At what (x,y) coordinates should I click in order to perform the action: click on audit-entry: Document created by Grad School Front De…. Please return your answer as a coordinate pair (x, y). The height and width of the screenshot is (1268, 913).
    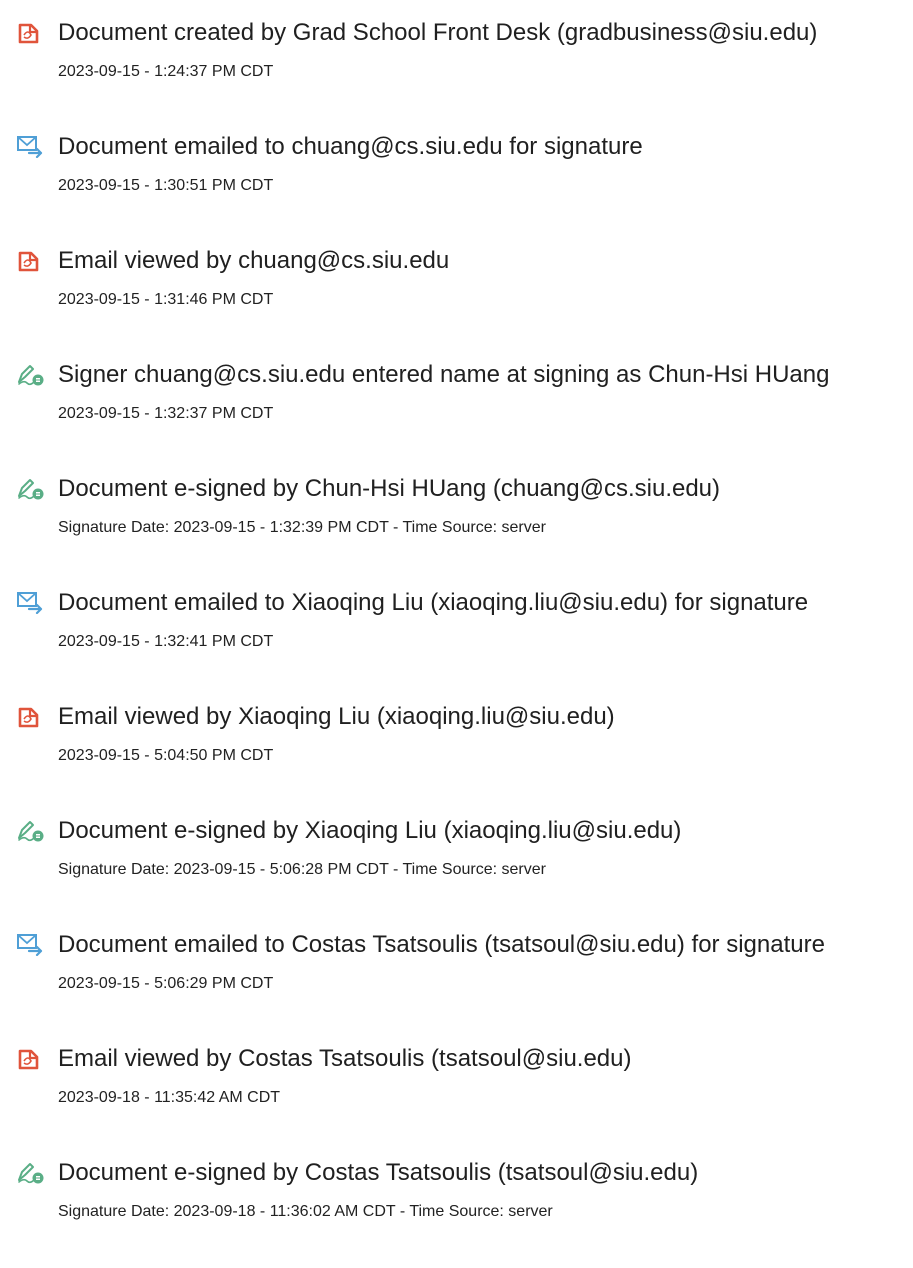
    Looking at the image, I should click on (464, 71).